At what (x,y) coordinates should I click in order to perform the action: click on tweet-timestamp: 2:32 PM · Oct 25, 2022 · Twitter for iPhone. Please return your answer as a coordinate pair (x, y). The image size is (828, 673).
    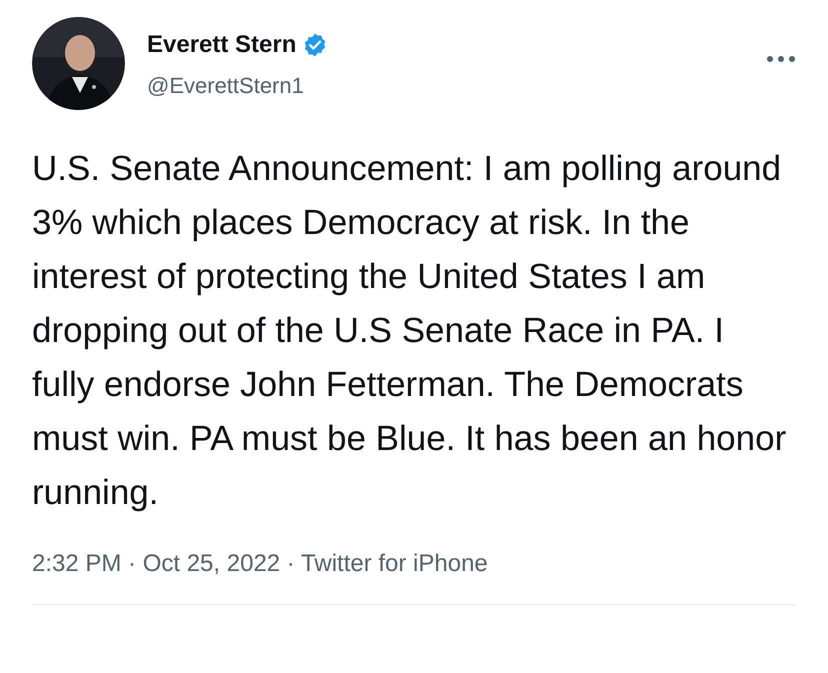
    Looking at the image, I should click on (414, 564).